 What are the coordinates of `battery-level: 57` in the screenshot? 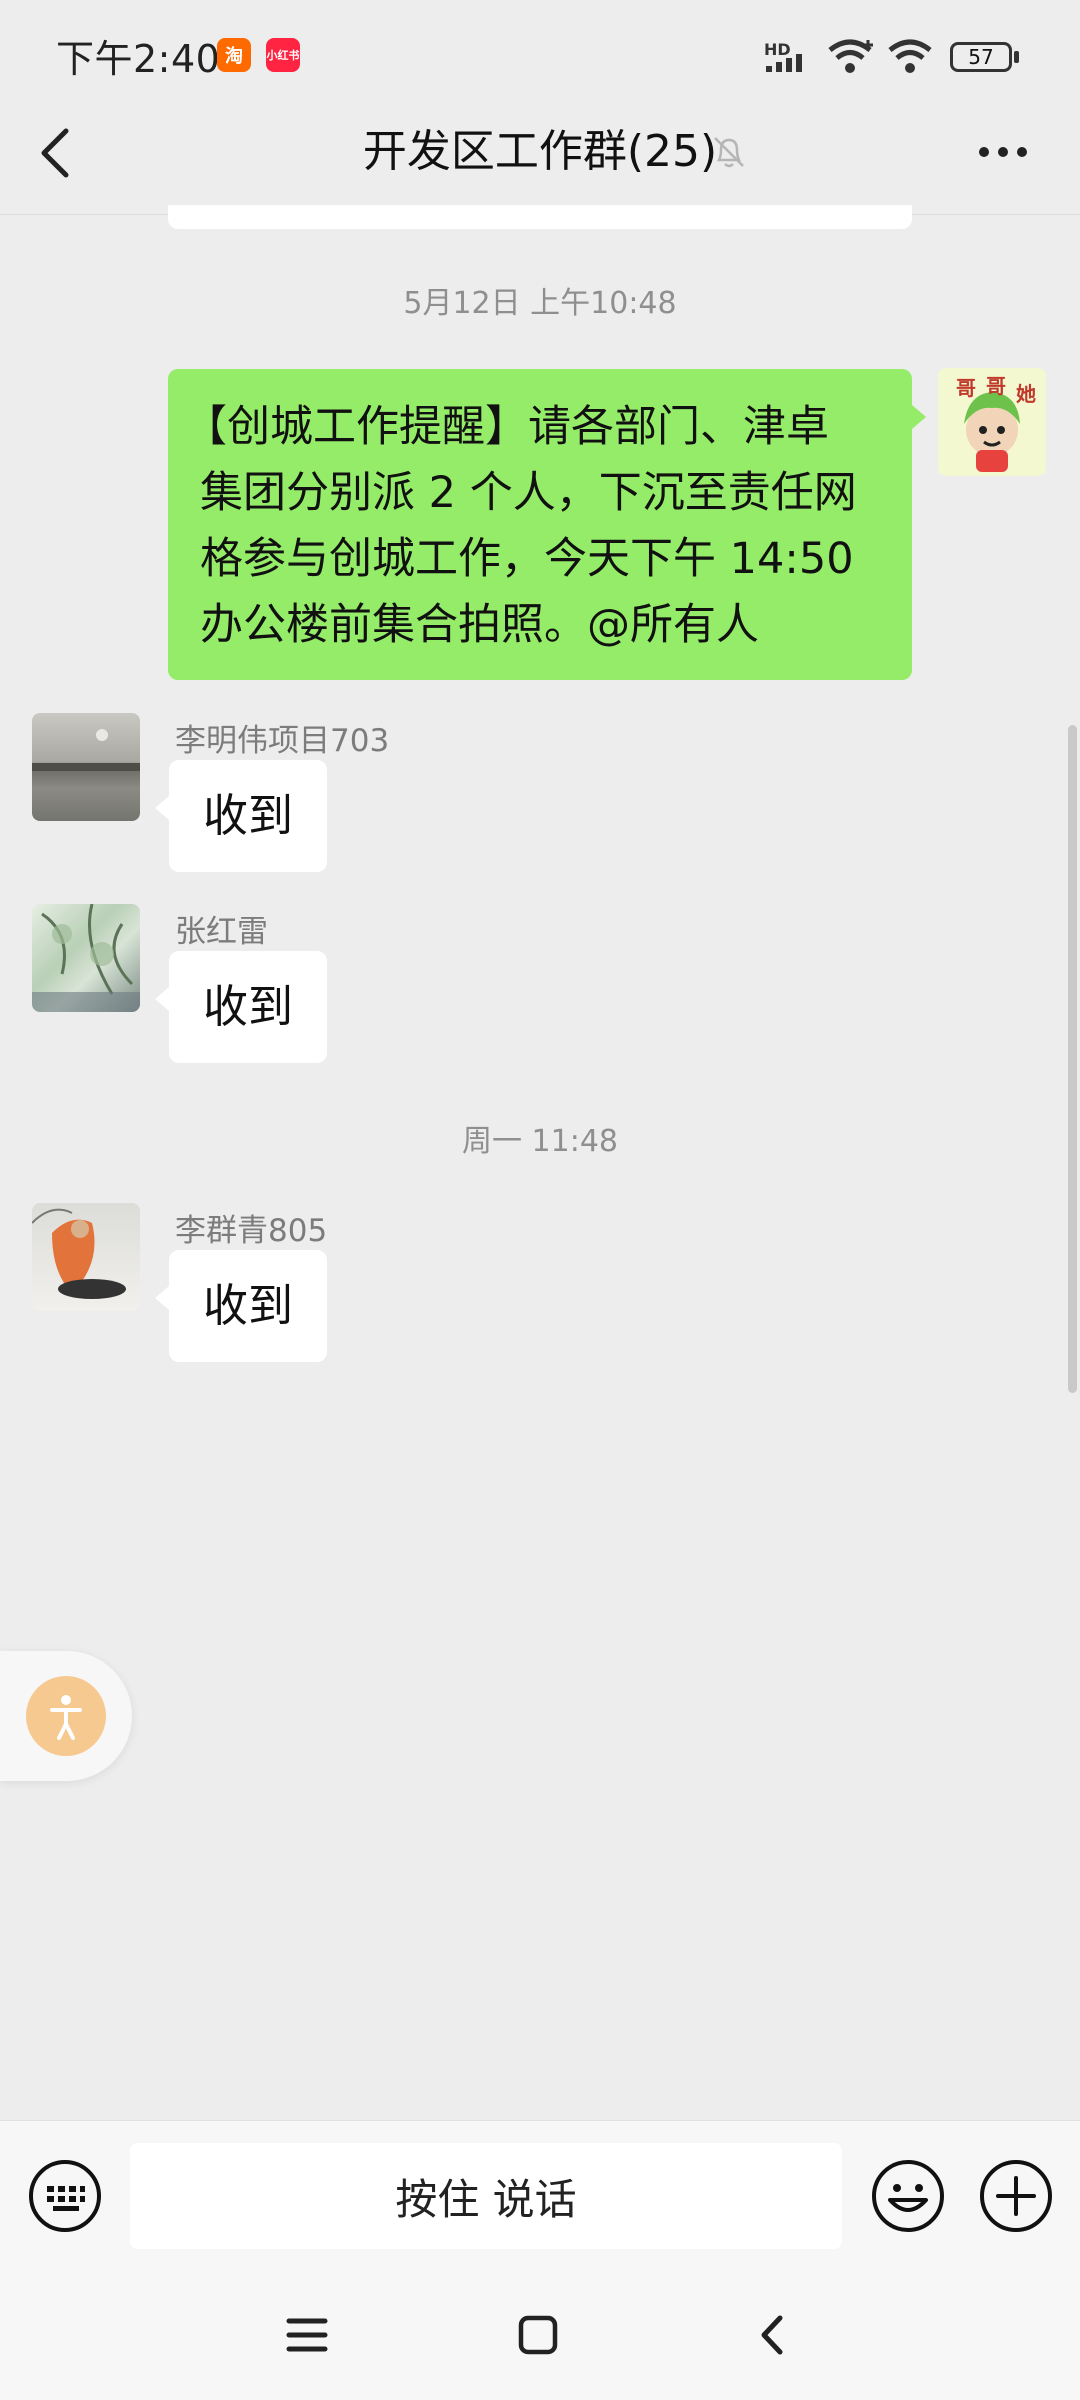 It's located at (981, 57).